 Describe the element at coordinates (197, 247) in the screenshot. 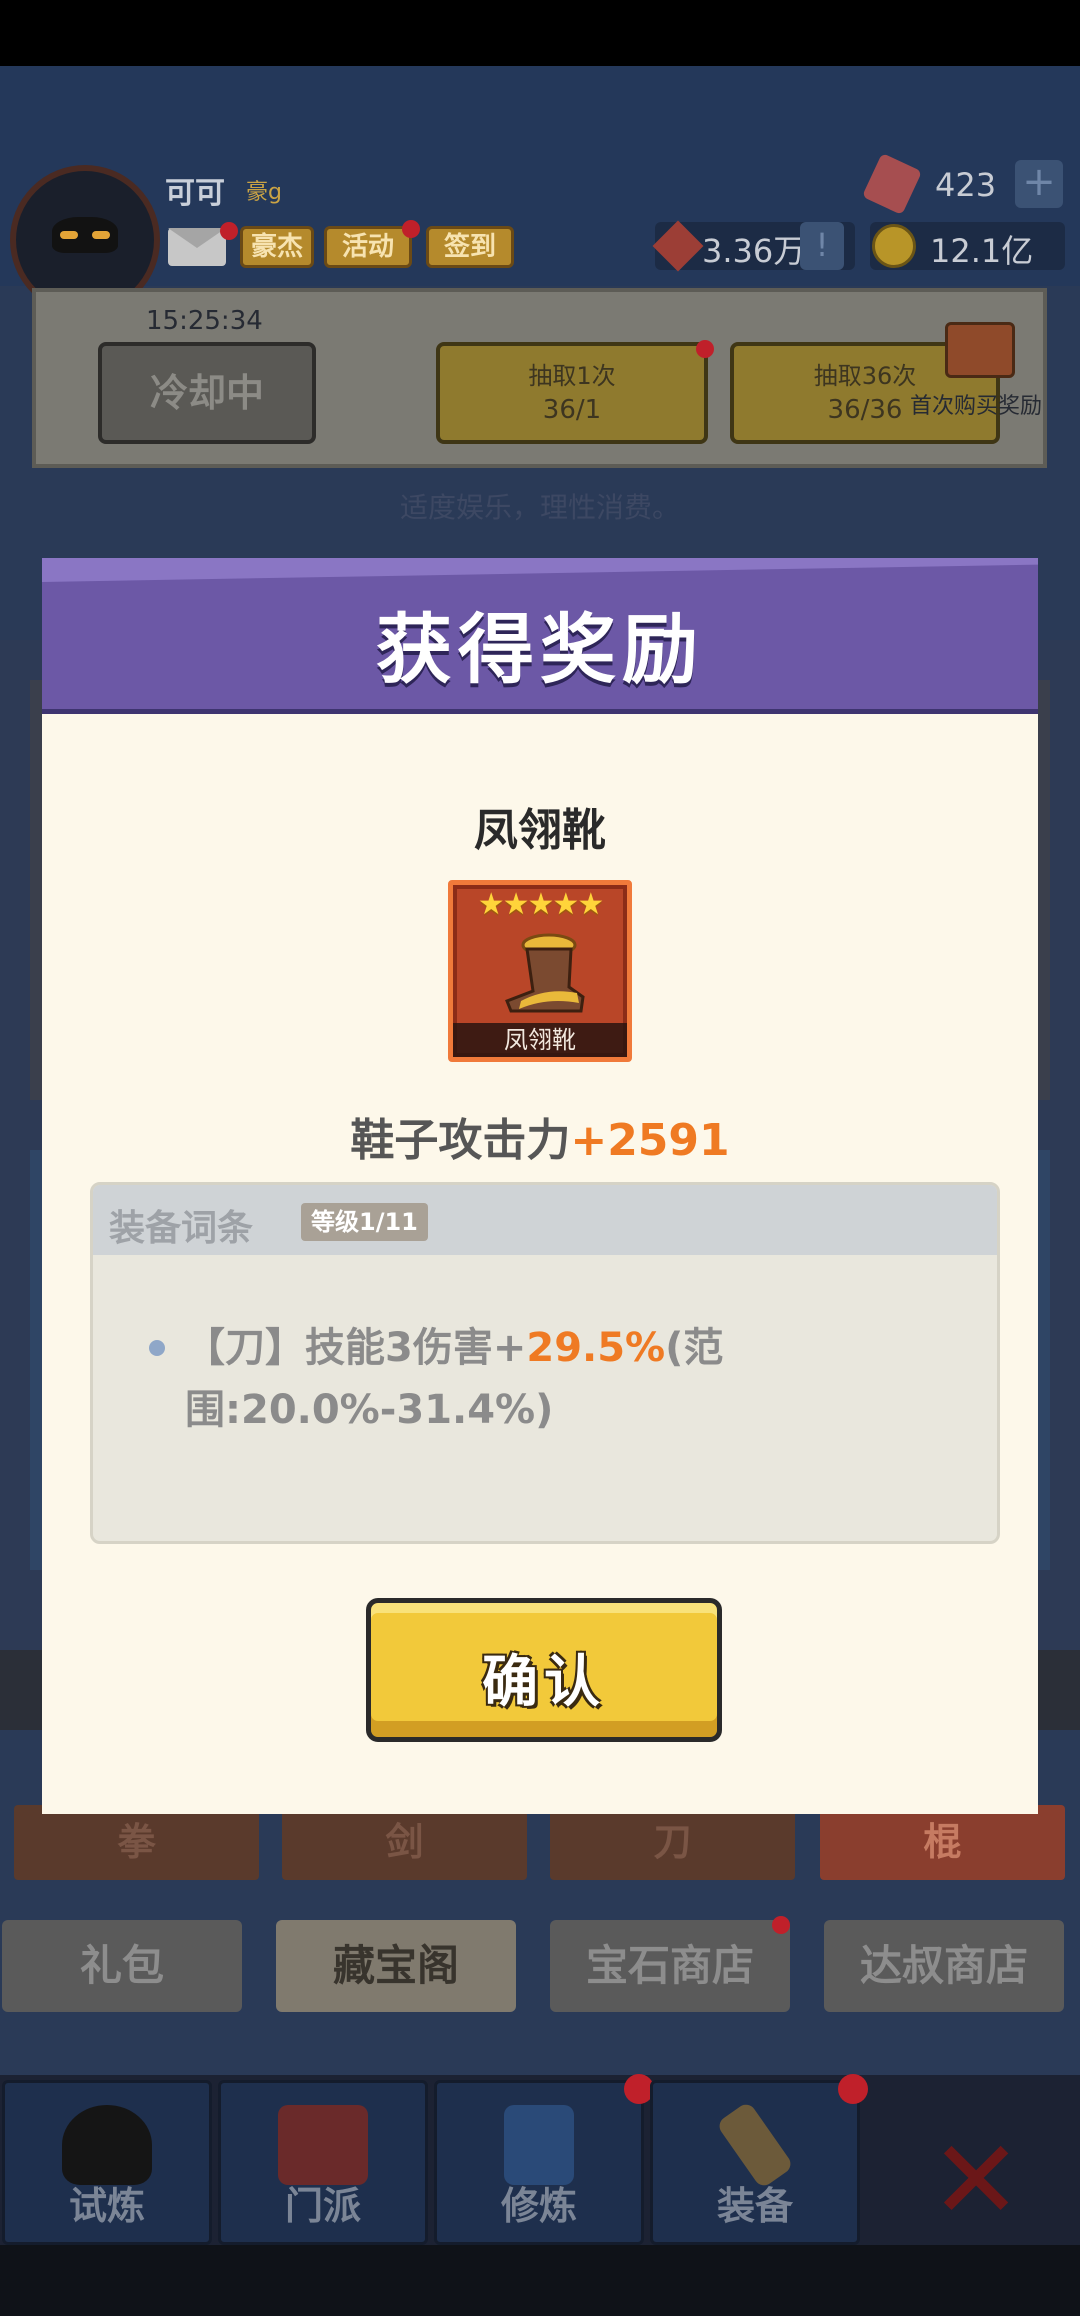

I see `mail-icon` at that location.